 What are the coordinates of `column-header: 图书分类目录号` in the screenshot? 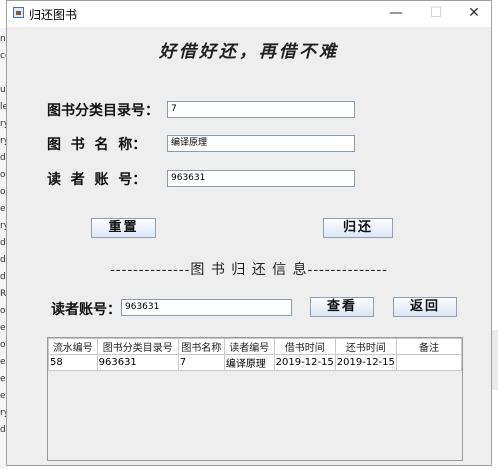 It's located at (137, 346).